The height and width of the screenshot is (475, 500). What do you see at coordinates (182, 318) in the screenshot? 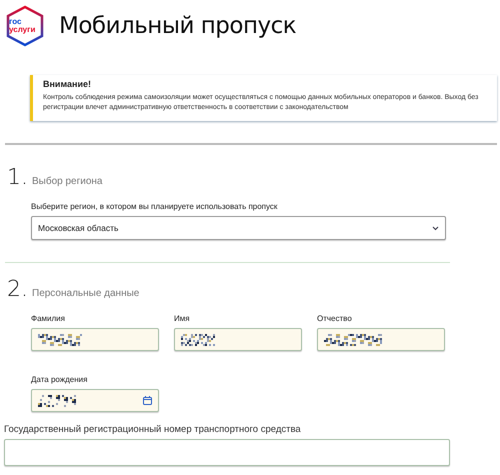
I see `field-label: Имя` at bounding box center [182, 318].